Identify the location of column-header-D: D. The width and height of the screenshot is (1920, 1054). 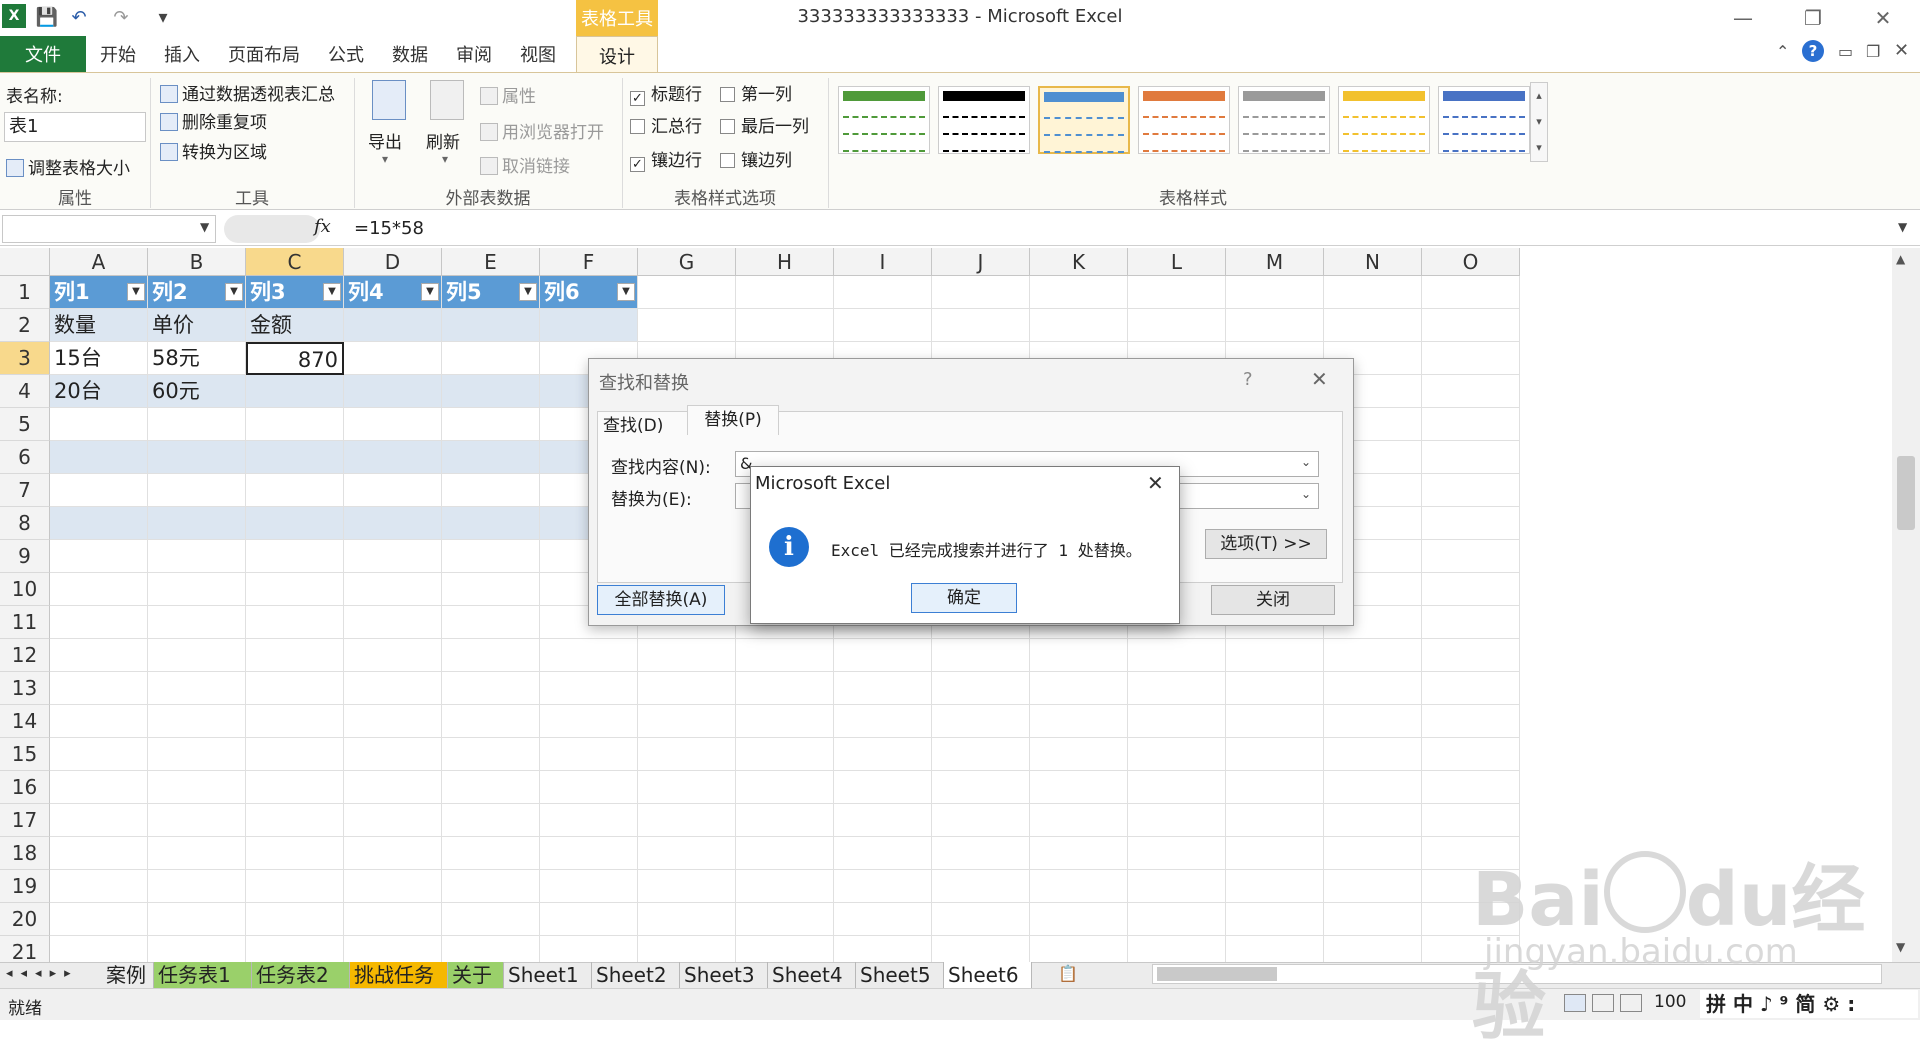
(393, 262).